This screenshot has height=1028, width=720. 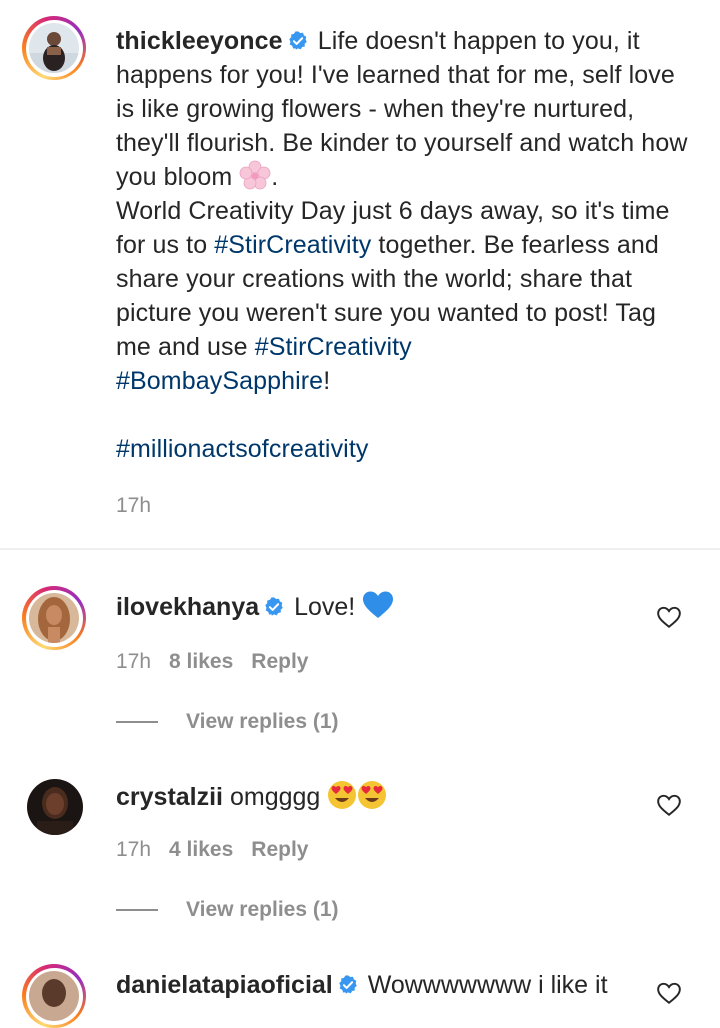 I want to click on hashtag-bombaysapphire: #BombaySapphire, so click(x=219, y=381).